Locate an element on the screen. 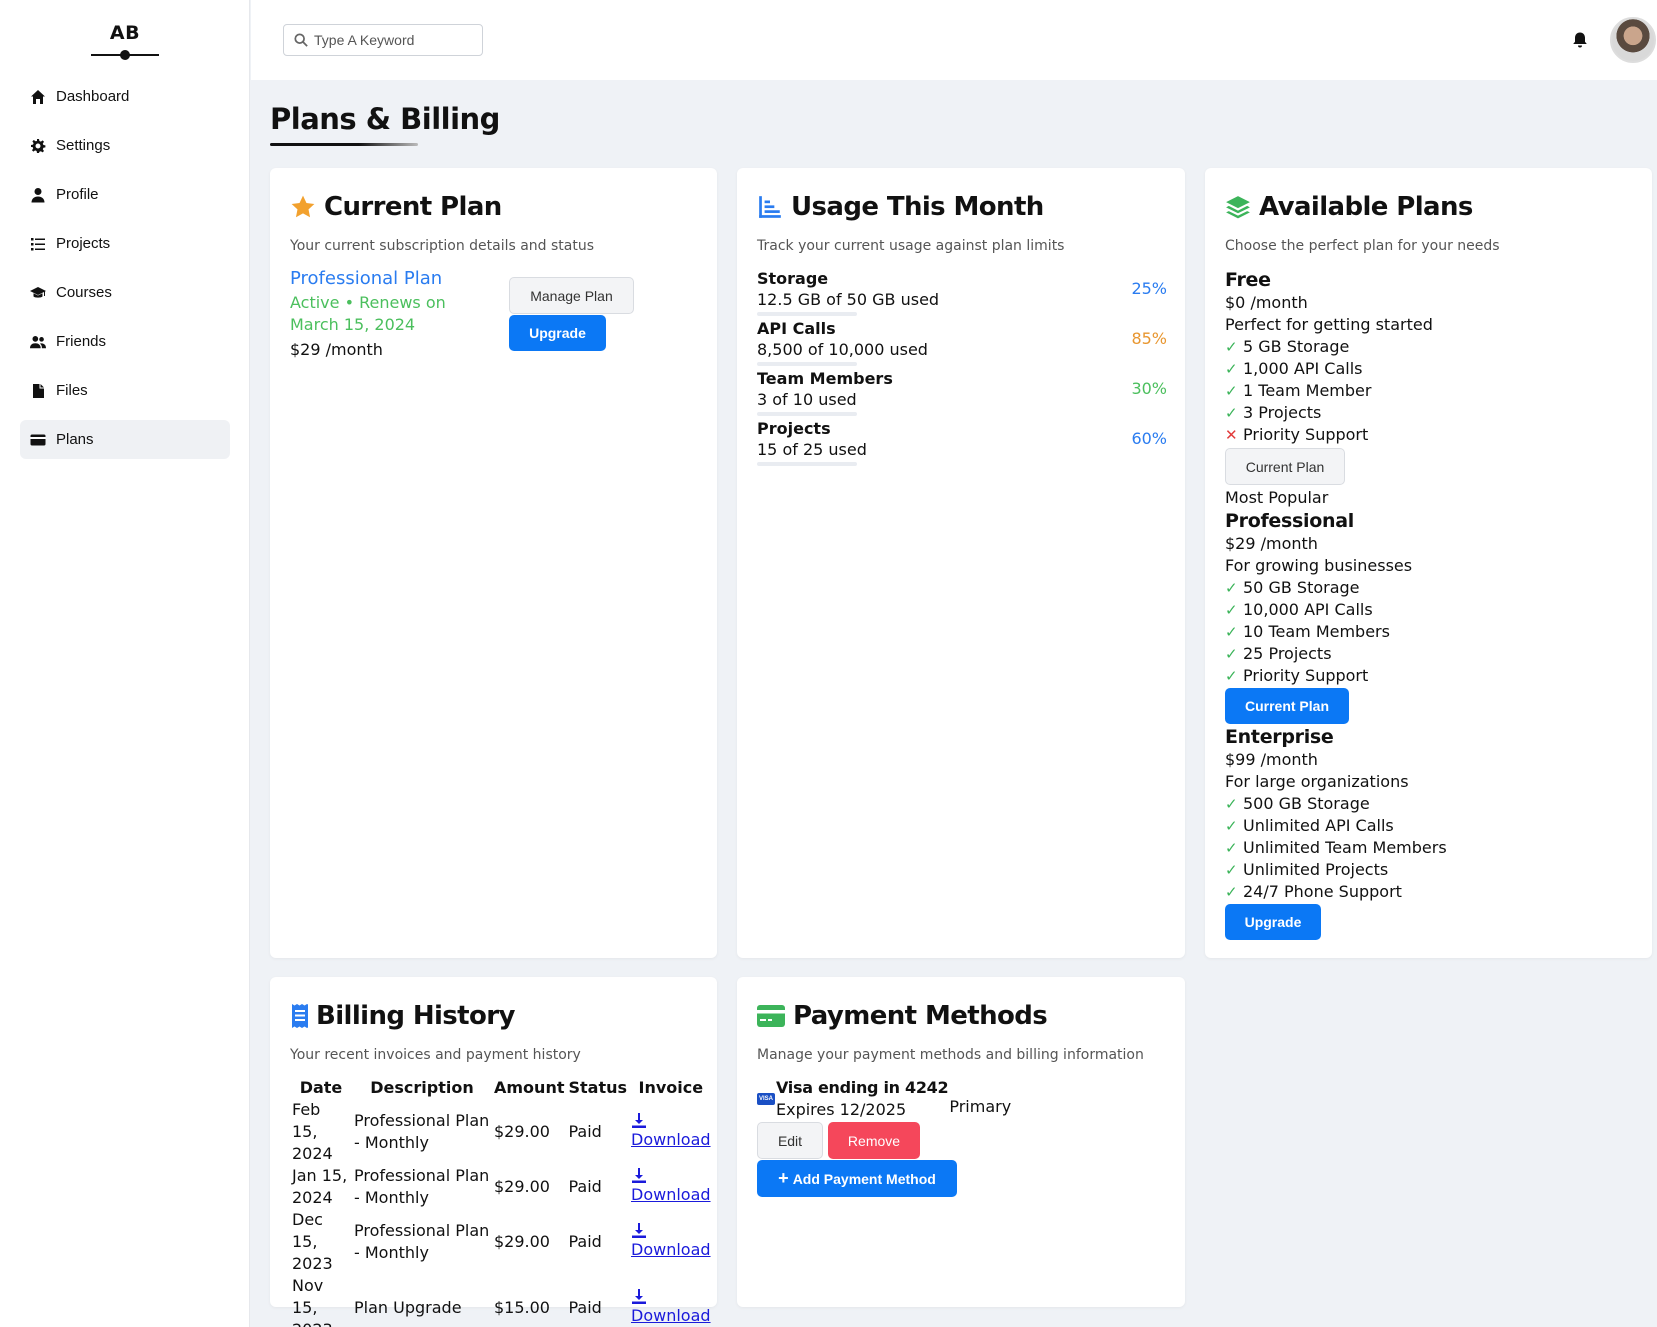 Image resolution: width=1657 pixels, height=1327 pixels. professional-current-plan-button: Current Plan is located at coordinates (1287, 706).